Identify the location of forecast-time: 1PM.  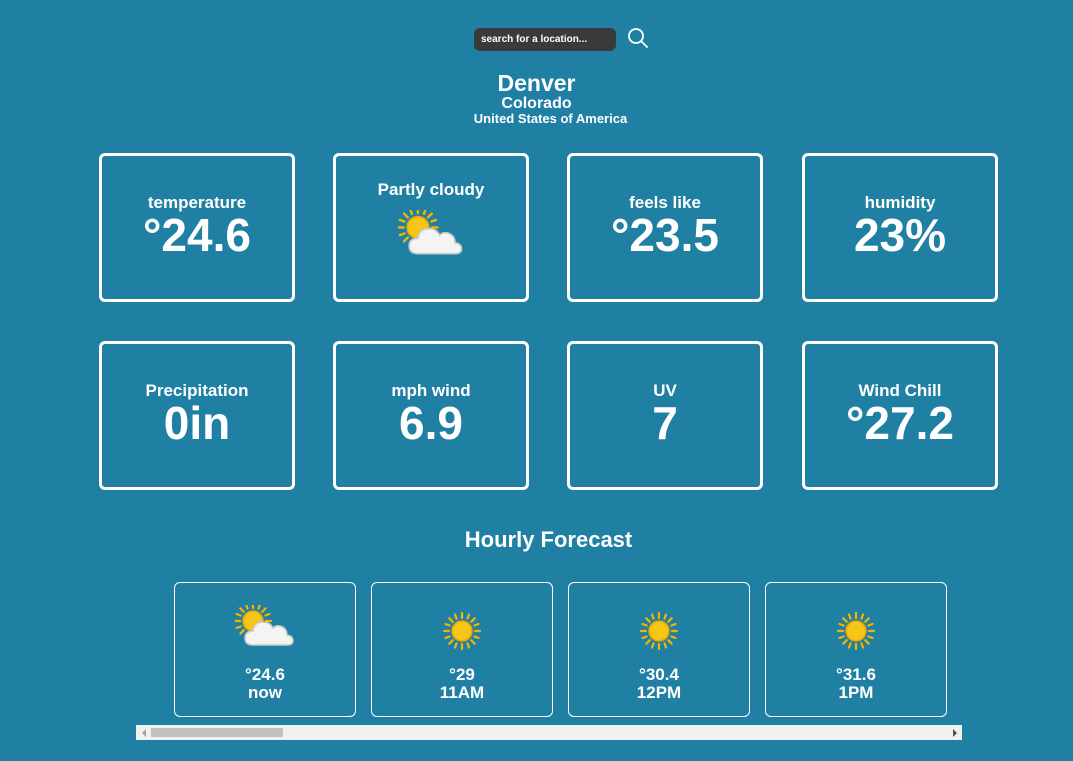
(856, 692).